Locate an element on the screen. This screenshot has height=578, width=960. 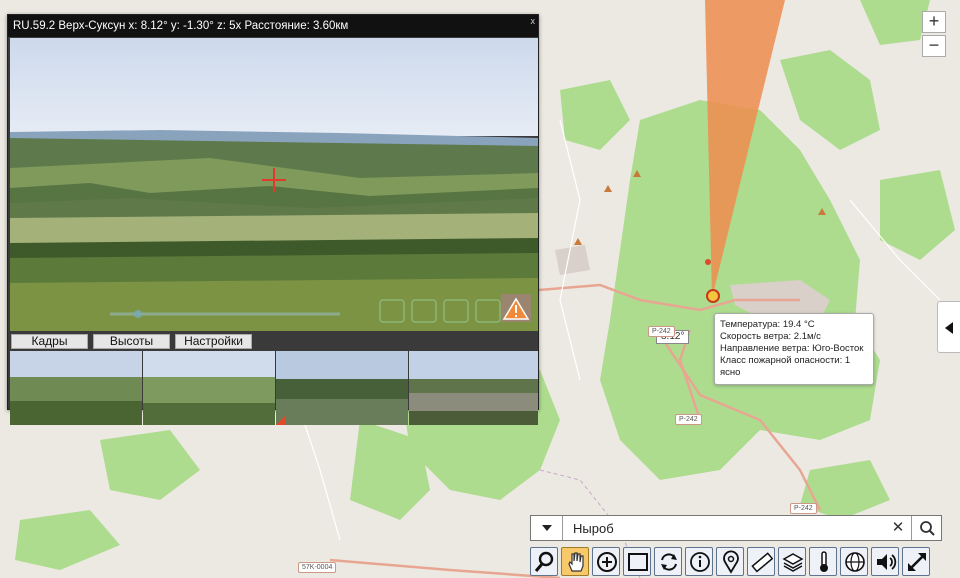
tool-globe is located at coordinates (854, 561).